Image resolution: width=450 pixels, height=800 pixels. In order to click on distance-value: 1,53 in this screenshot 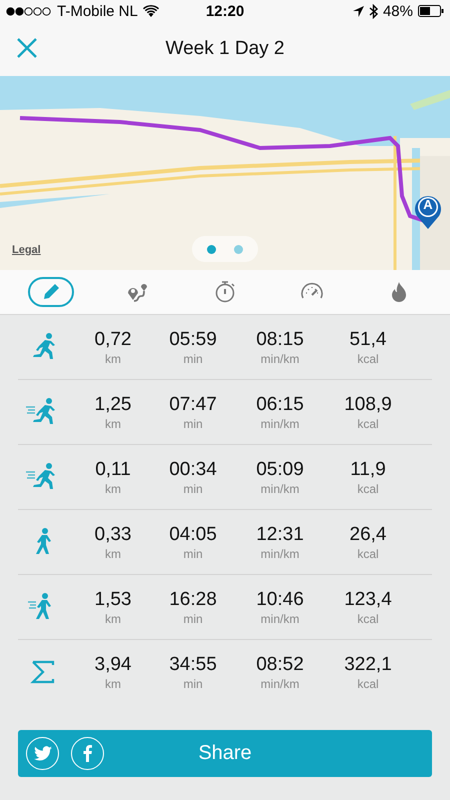, I will do `click(113, 599)`.